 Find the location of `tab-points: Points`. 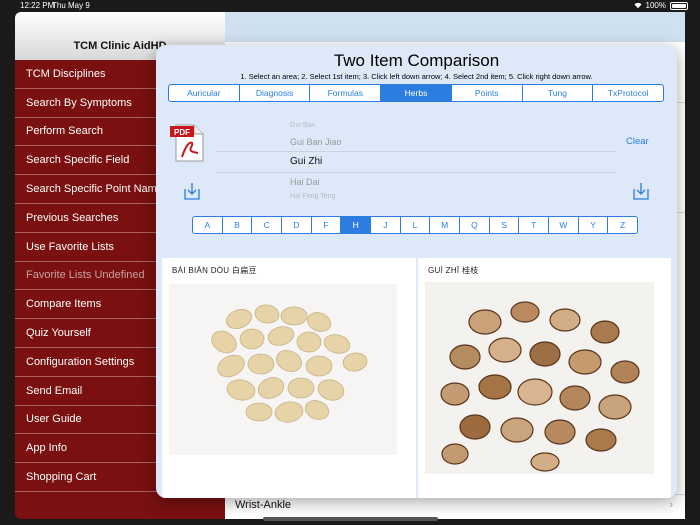

tab-points: Points is located at coordinates (487, 93).